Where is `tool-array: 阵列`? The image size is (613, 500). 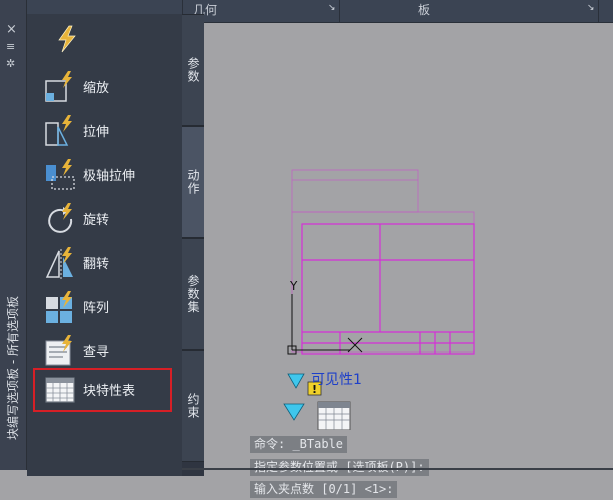
tool-array: 阵列 is located at coordinates (101, 307).